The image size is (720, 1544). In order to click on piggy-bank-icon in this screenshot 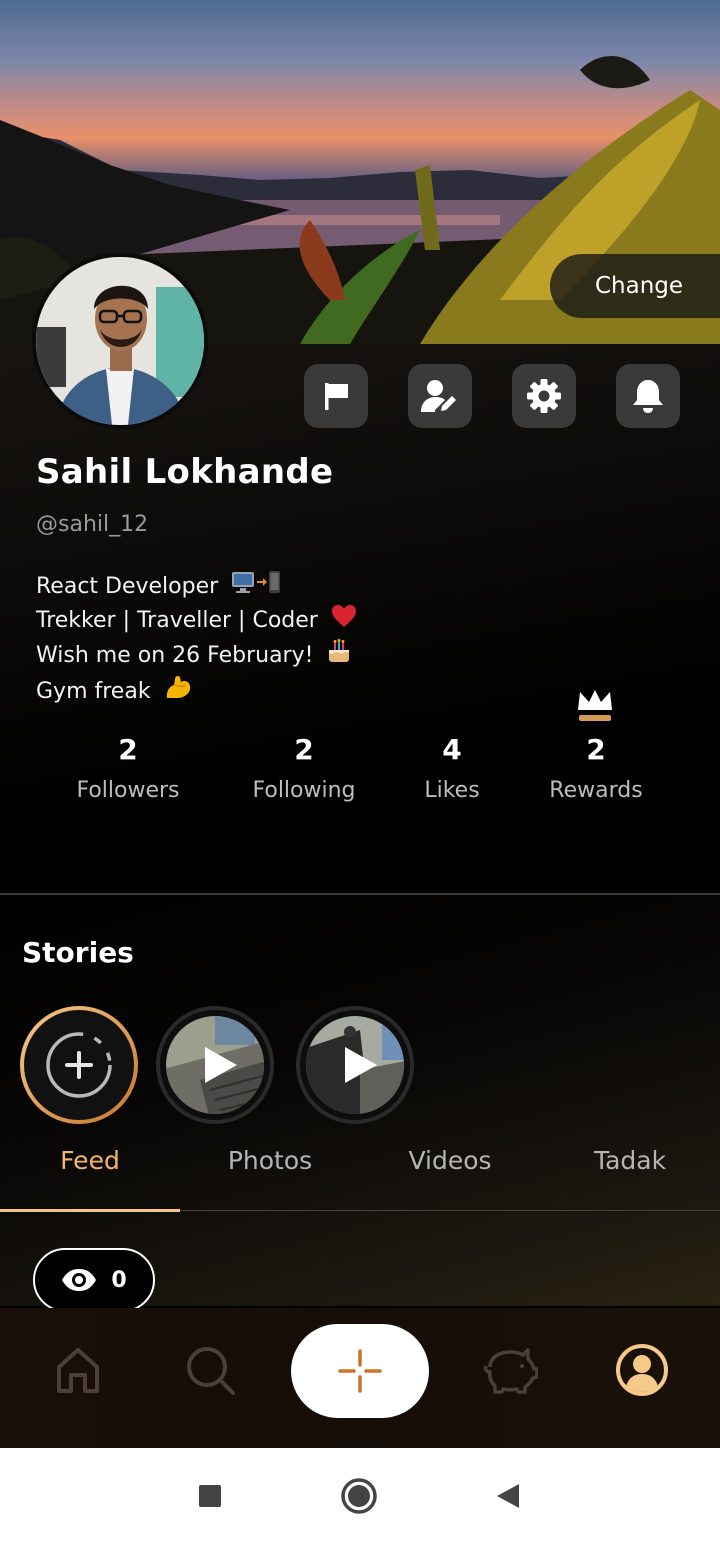, I will do `click(510, 1371)`.